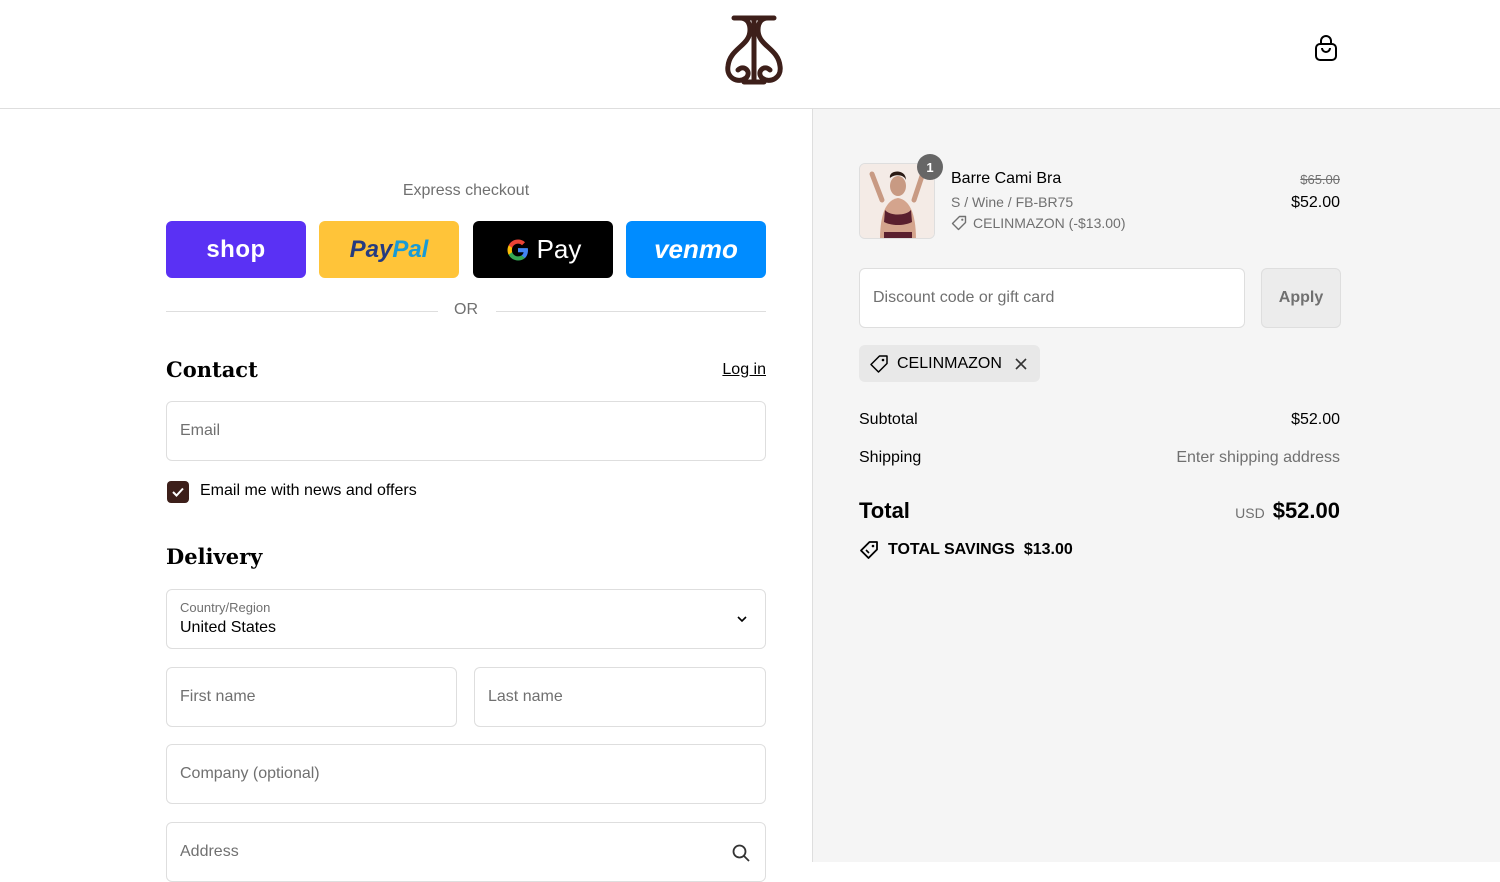 This screenshot has width=1500, height=882. I want to click on close-icon, so click(1021, 363).